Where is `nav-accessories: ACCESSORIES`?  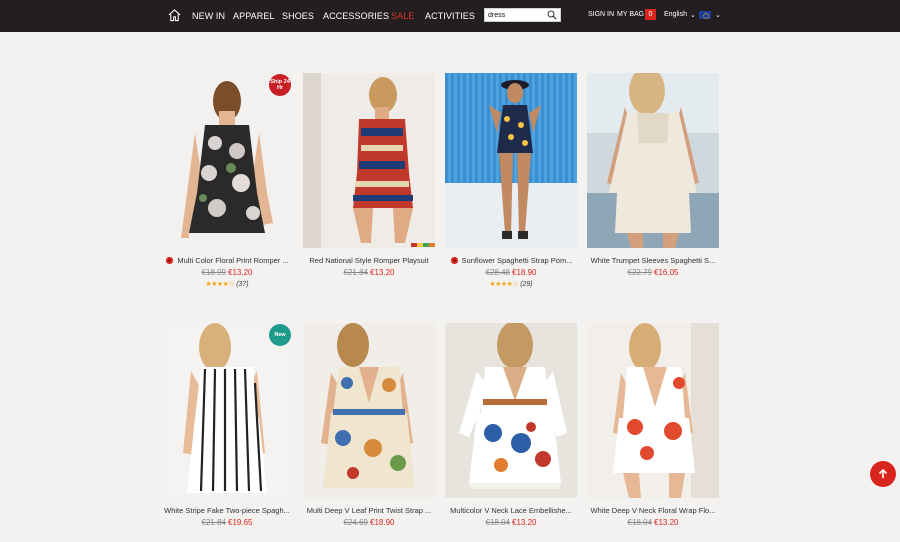 nav-accessories: ACCESSORIES is located at coordinates (356, 16).